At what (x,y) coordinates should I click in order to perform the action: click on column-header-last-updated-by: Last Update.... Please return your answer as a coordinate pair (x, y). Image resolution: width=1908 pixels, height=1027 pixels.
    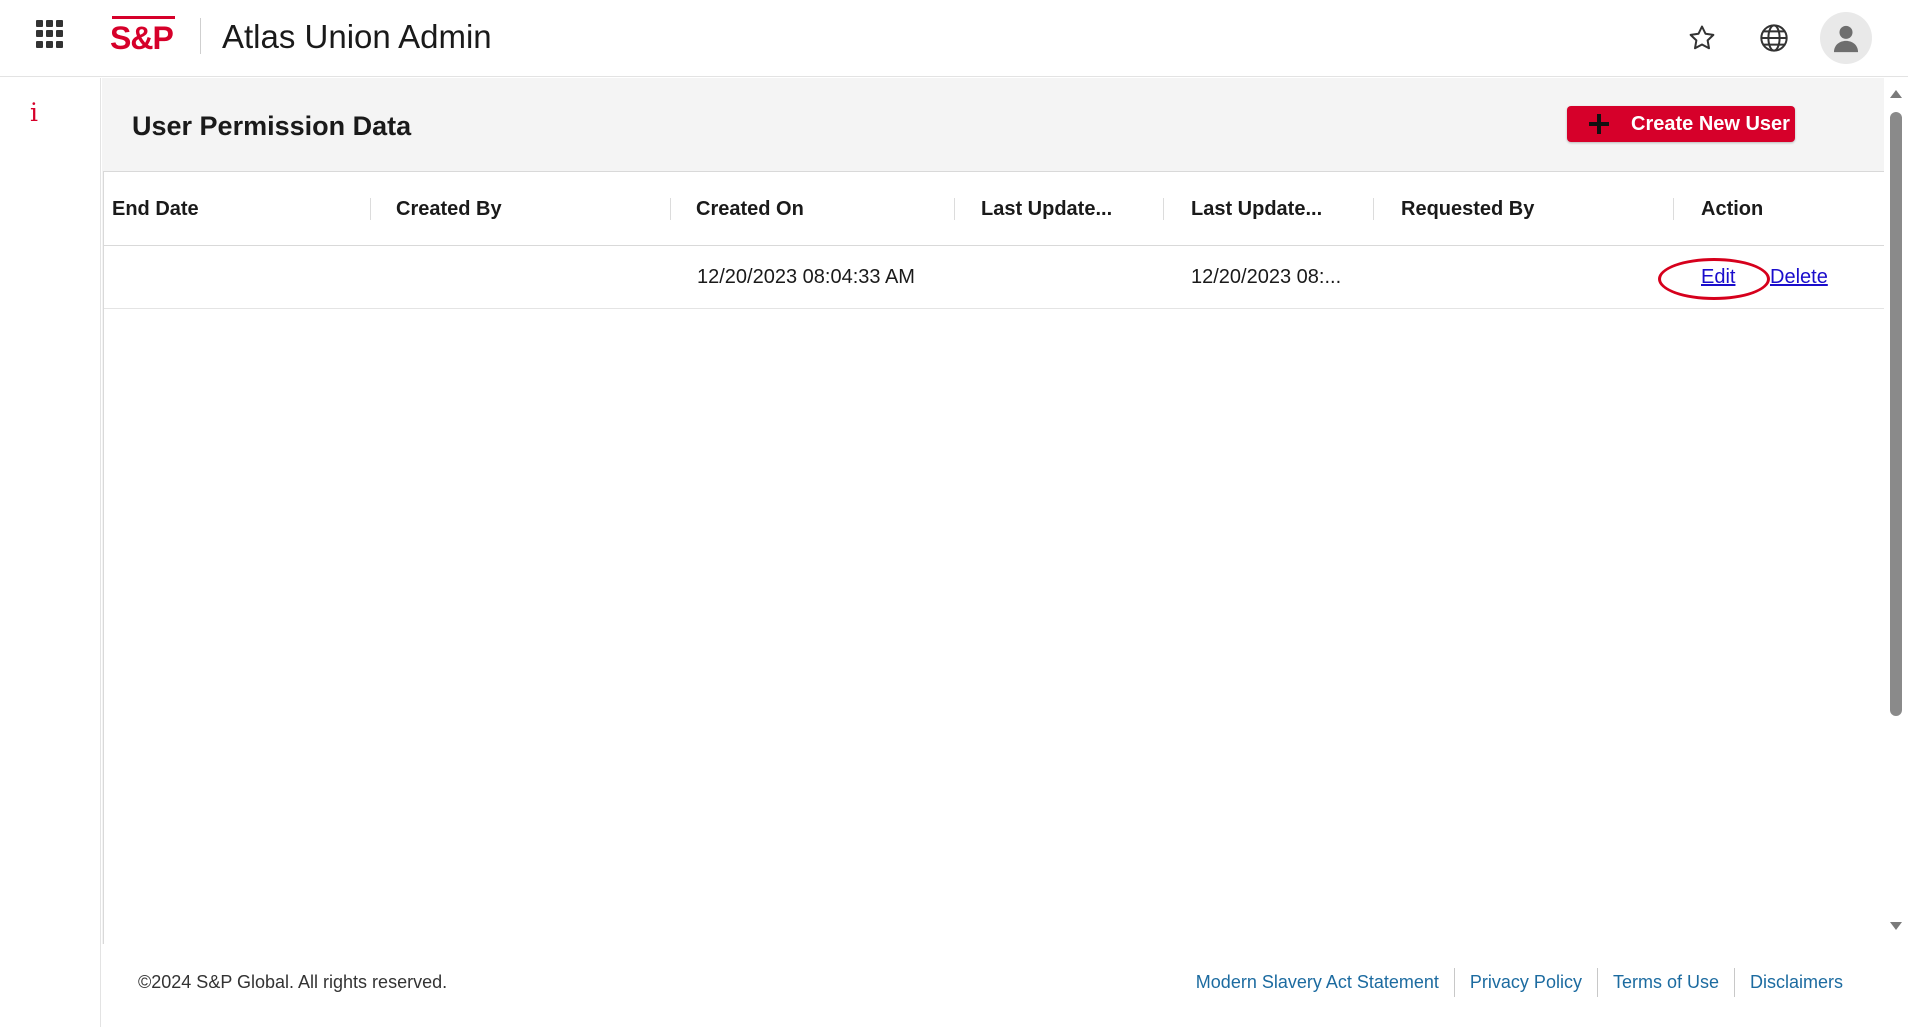
    Looking at the image, I should click on (1046, 209).